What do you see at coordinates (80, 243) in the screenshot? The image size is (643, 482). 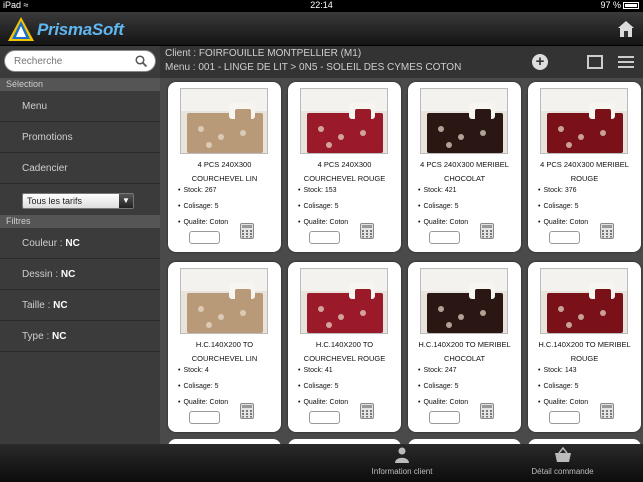 I see `filter-couleur: Couleur : NC` at bounding box center [80, 243].